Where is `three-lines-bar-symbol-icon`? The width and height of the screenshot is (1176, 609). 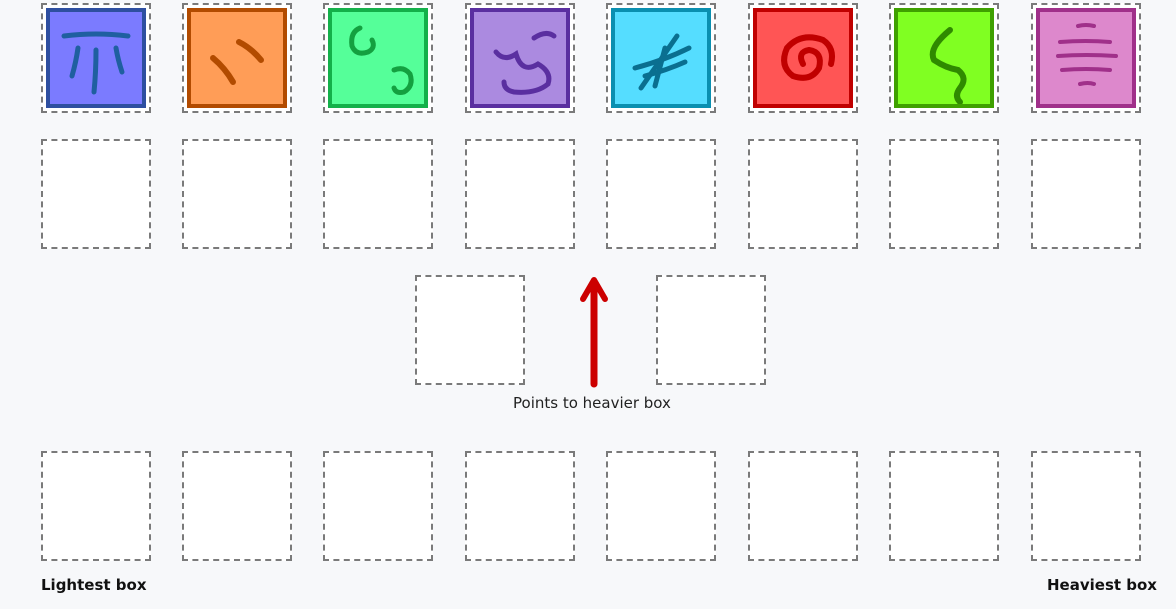
three-lines-bar-symbol-icon is located at coordinates (96, 63).